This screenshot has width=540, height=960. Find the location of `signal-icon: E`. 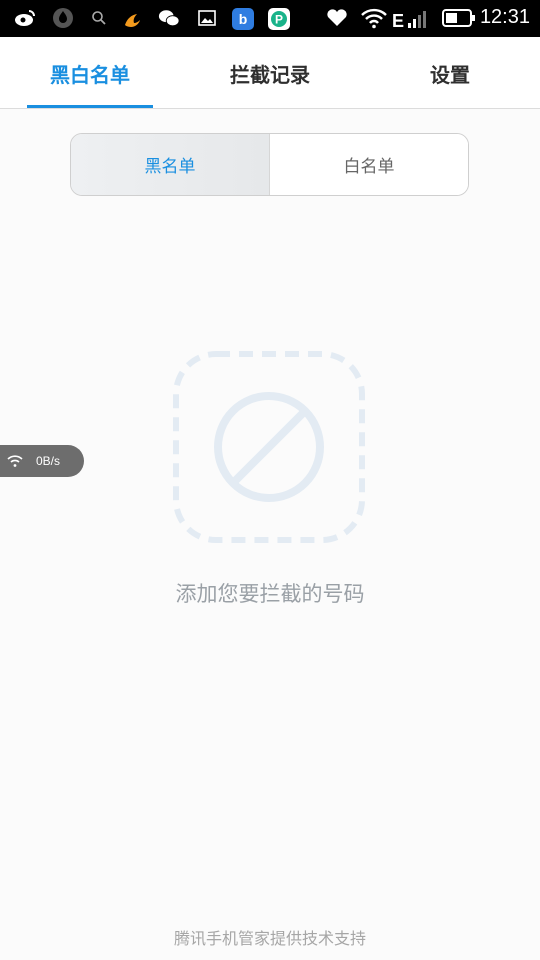

signal-icon: E is located at coordinates (411, 18).